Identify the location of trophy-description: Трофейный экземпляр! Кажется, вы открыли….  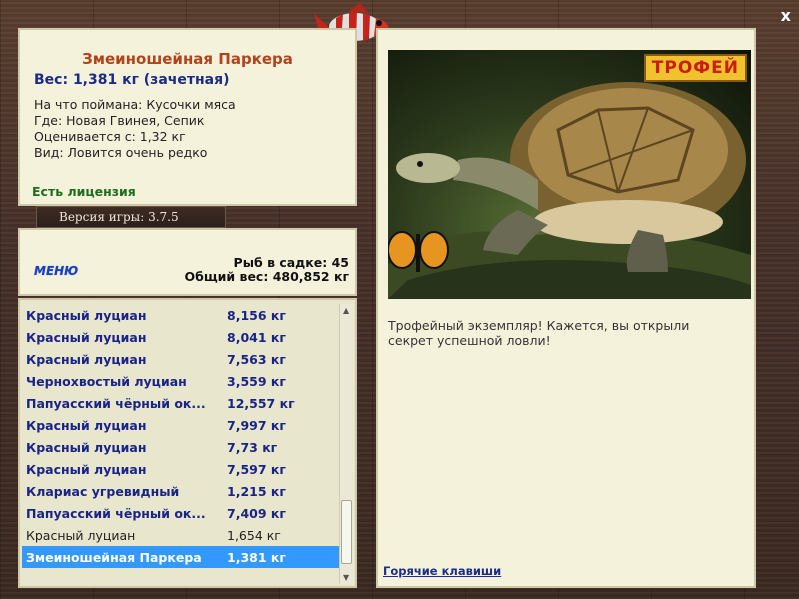
(539, 333).